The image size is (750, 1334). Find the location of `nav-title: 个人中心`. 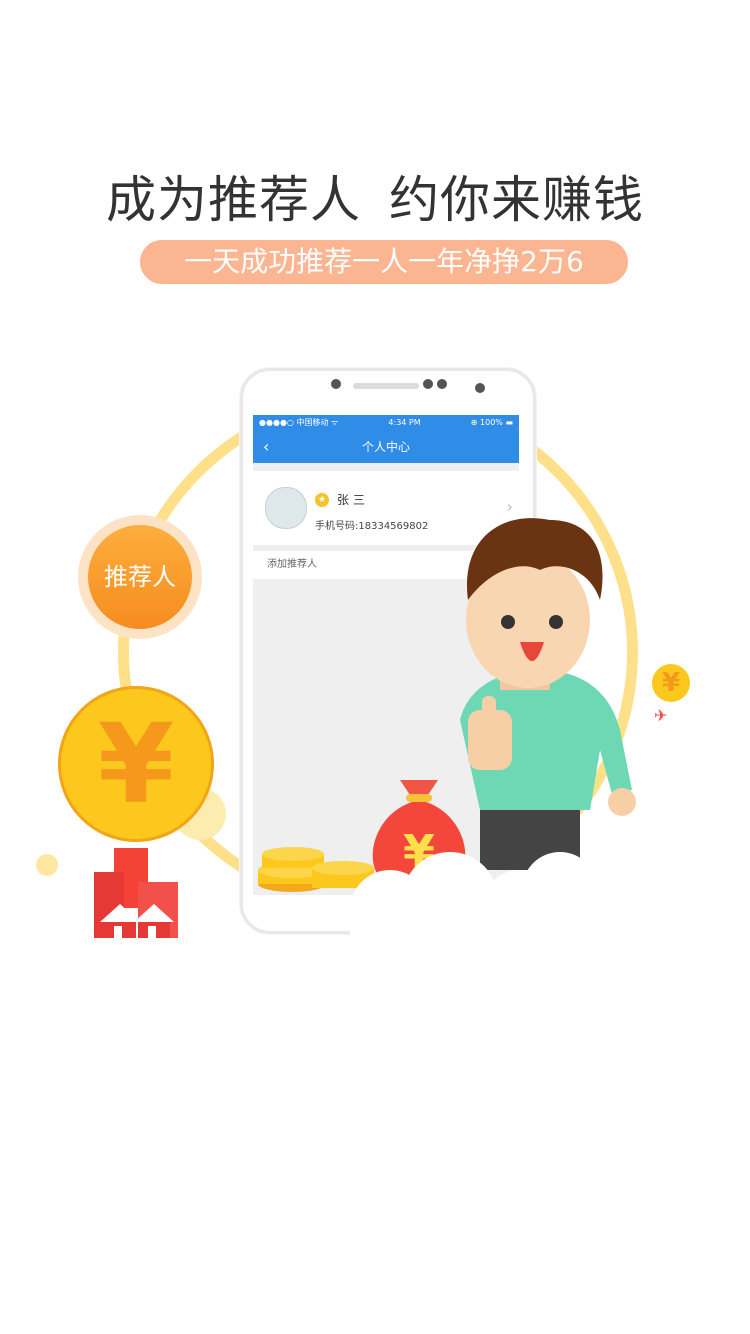

nav-title: 个人中心 is located at coordinates (385, 447).